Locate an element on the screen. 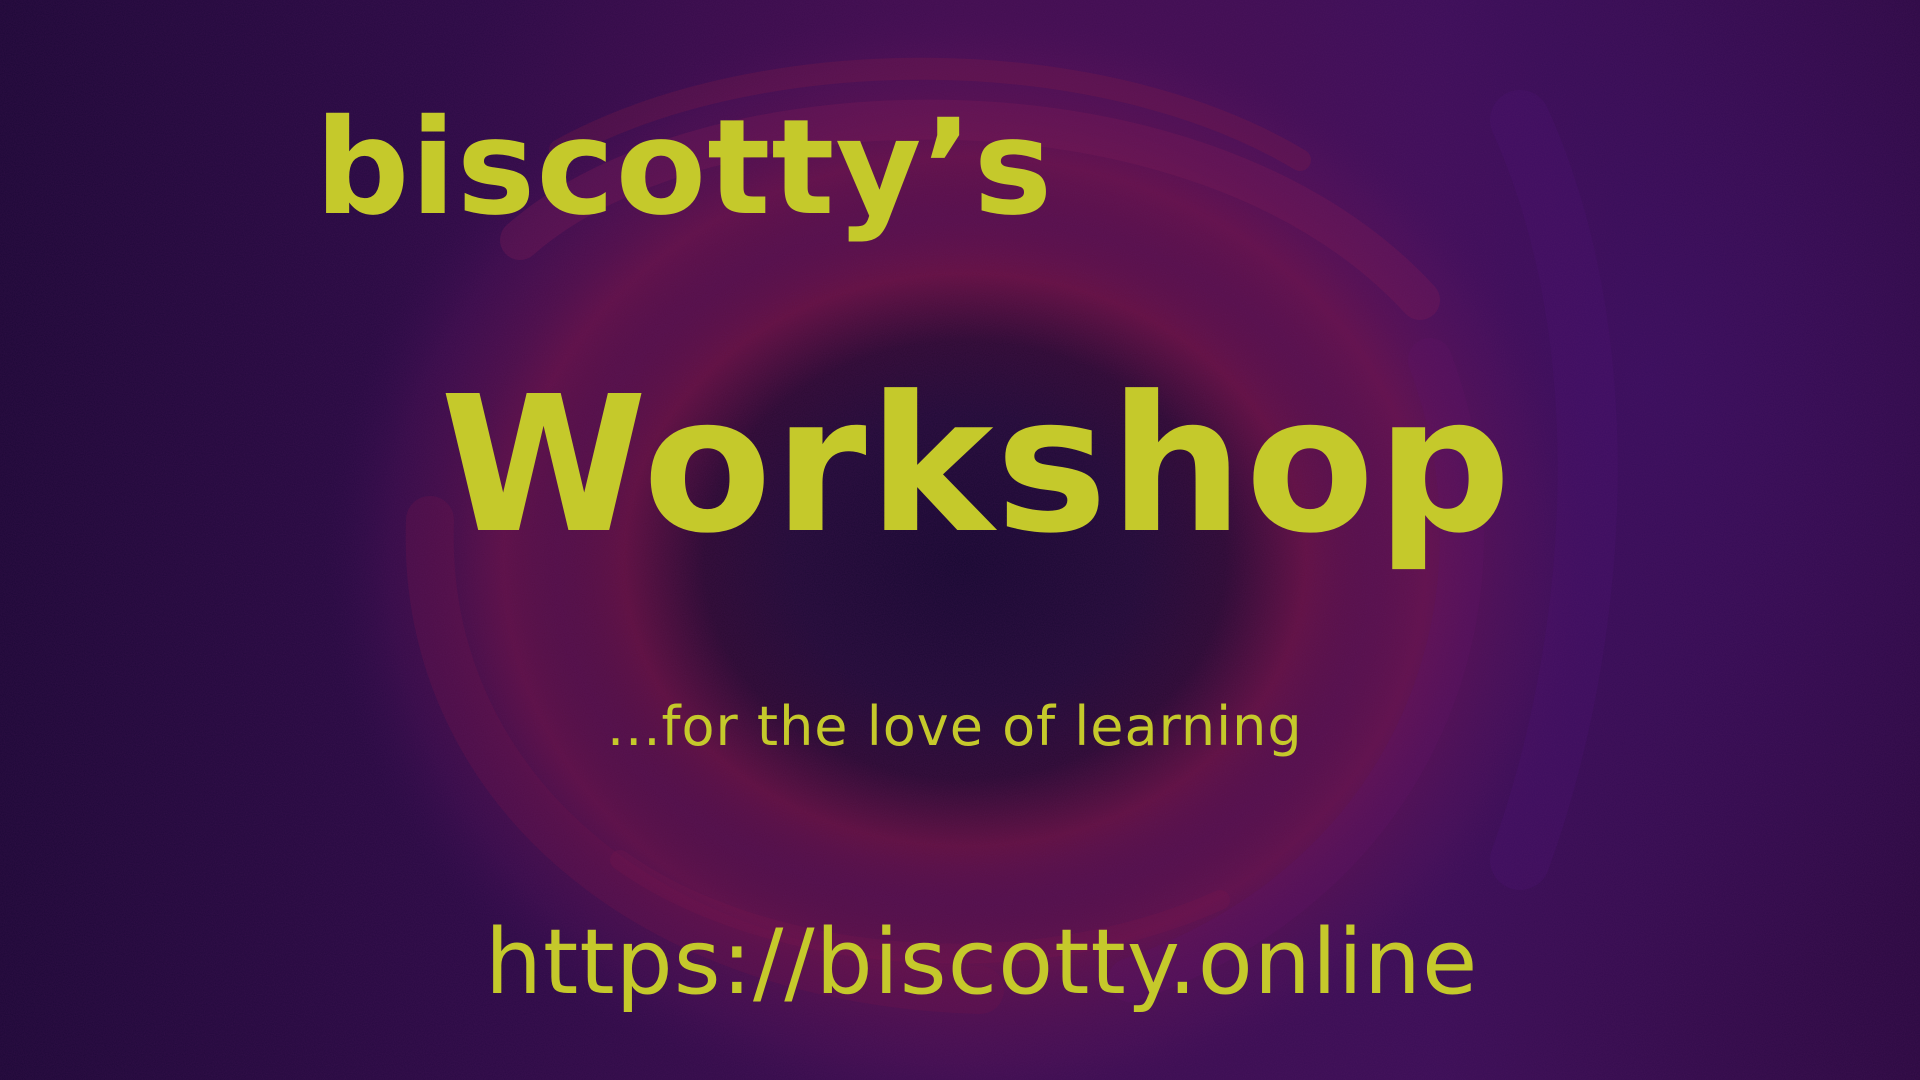 This screenshot has width=1920, height=1080. title-biscottys: biscotty’s is located at coordinates (684, 168).